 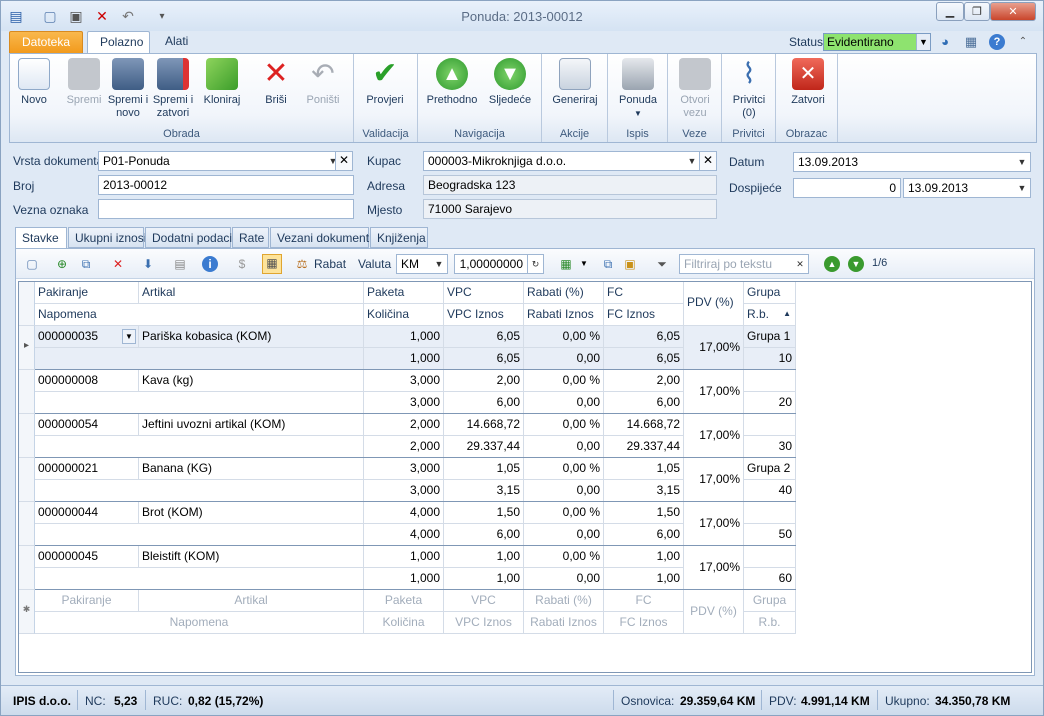 What do you see at coordinates (250, 237) in the screenshot?
I see `tab-rate: Rate` at bounding box center [250, 237].